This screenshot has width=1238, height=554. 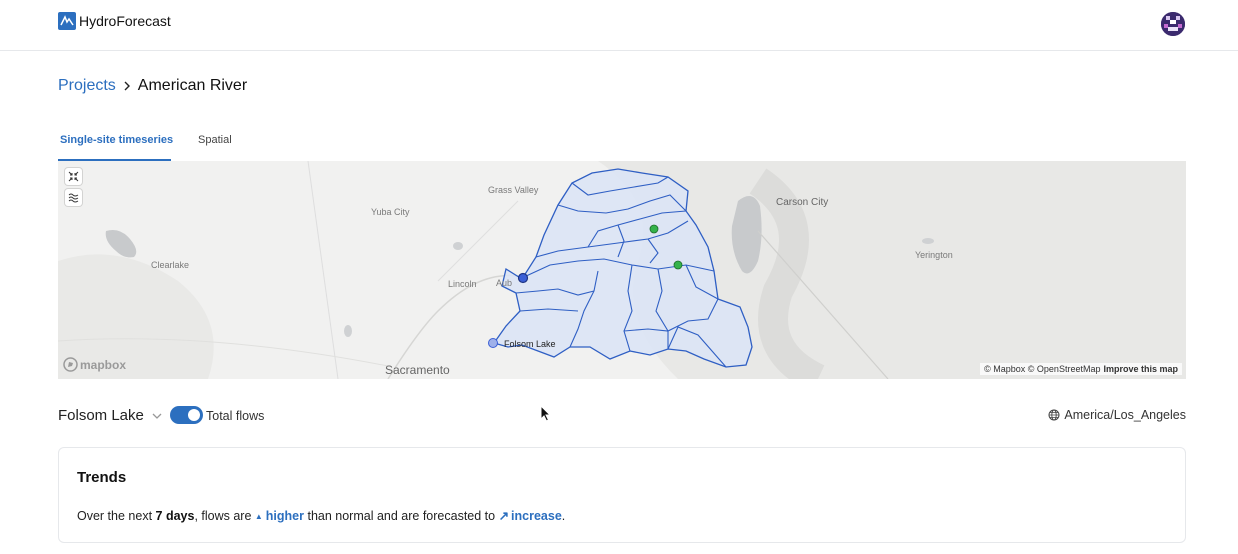 I want to click on map-attribution: © Mapbox © OpenStreetMap Improve this map, so click(x=1081, y=369).